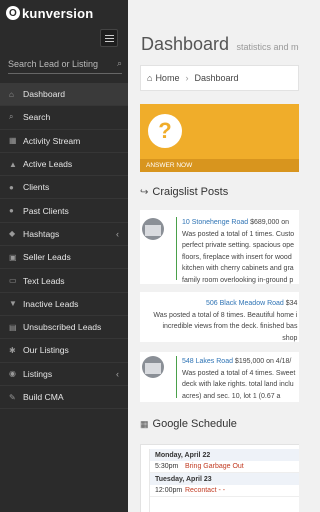  I want to click on thumbs-up-icon: ▲, so click(13, 164).